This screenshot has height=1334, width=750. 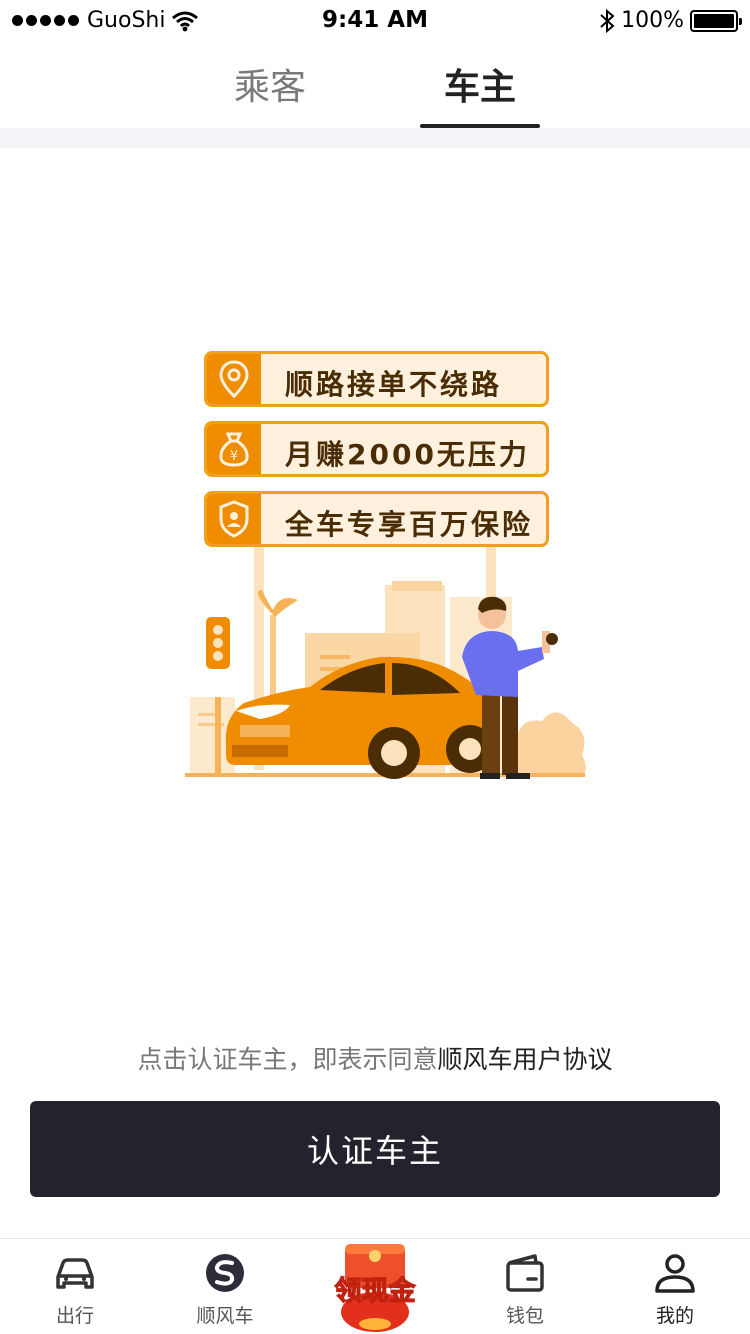 What do you see at coordinates (287, 1059) in the screenshot?
I see `agreement-prefix: 点击认证车主，即表示同意` at bounding box center [287, 1059].